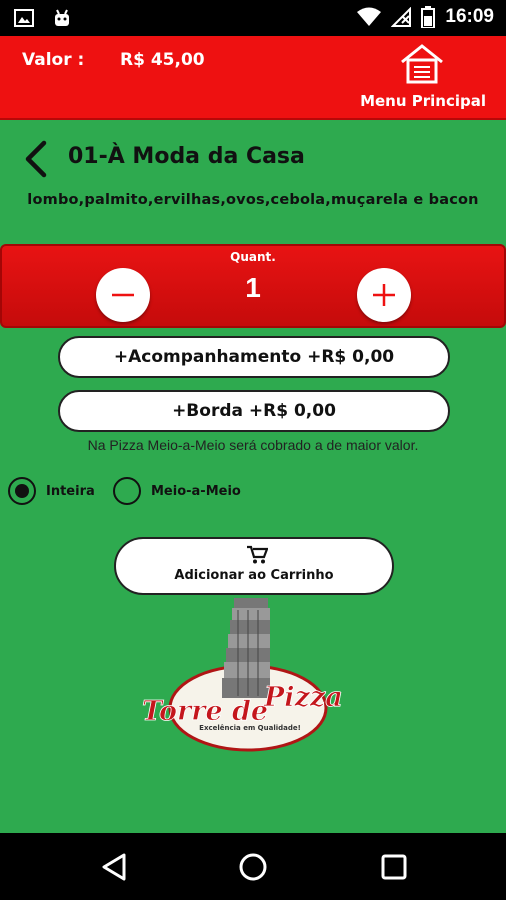  What do you see at coordinates (127, 491) in the screenshot?
I see `radio-meio-indicator` at bounding box center [127, 491].